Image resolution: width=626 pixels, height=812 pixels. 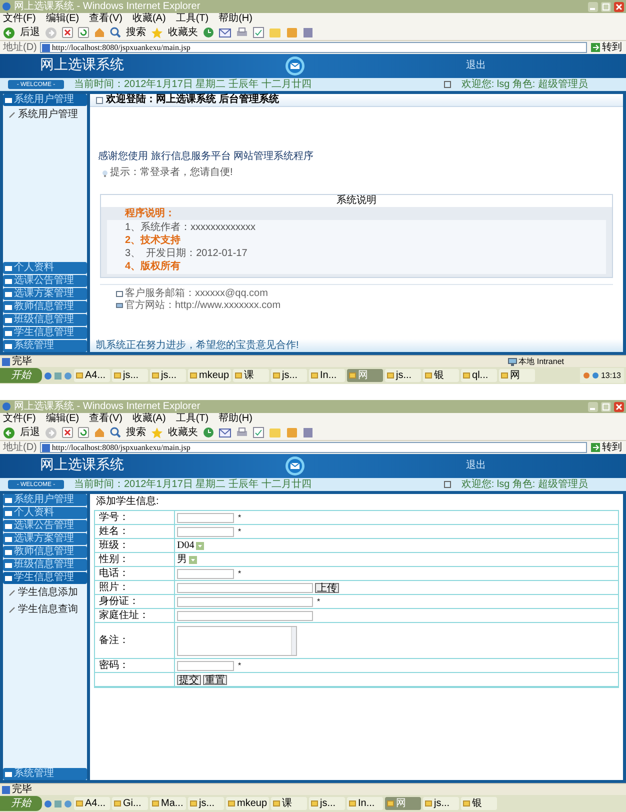 I want to click on file-field, so click(x=245, y=587).